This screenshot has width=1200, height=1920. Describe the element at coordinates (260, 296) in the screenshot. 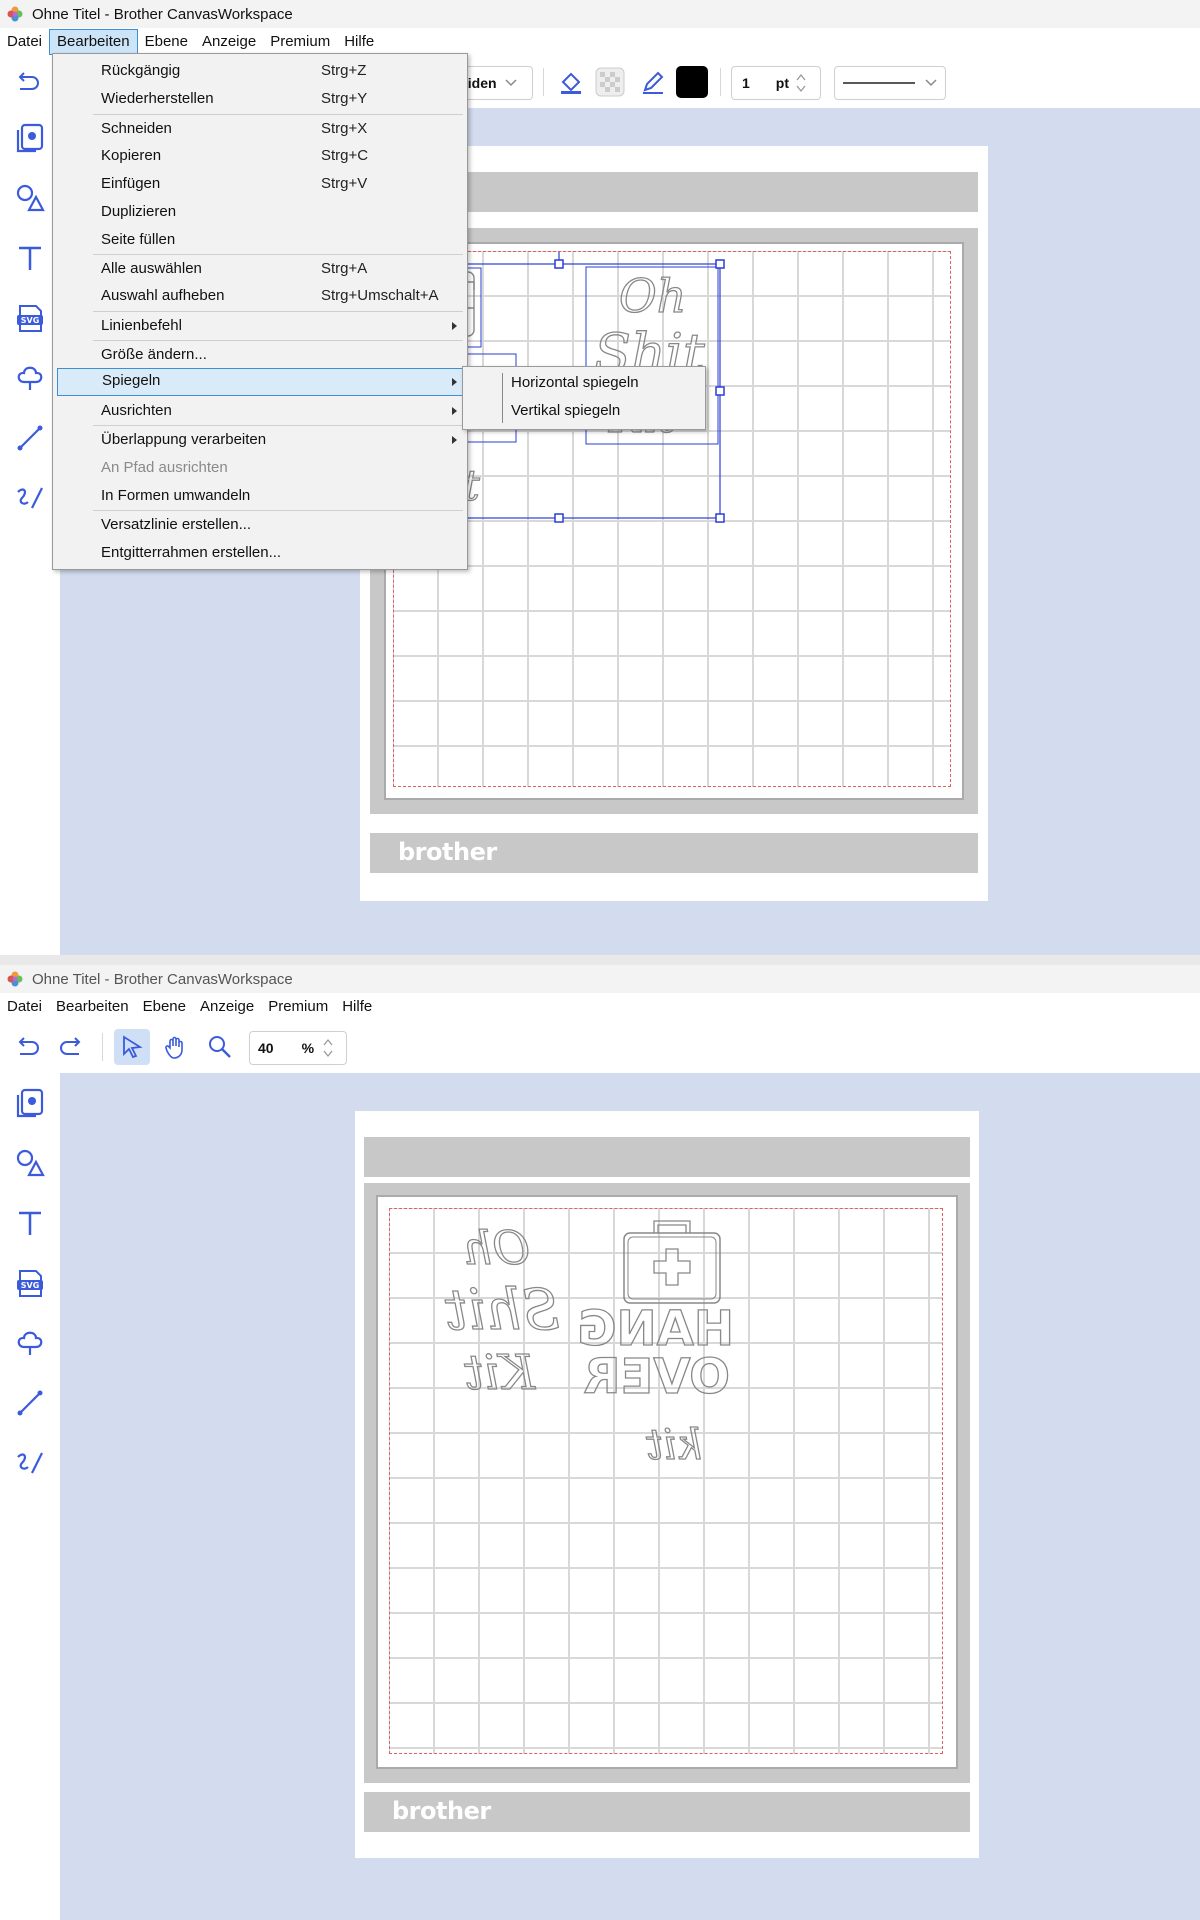

I see `menu-item-deselect: Auswahl aufheben Strg+Umschalt+A` at that location.